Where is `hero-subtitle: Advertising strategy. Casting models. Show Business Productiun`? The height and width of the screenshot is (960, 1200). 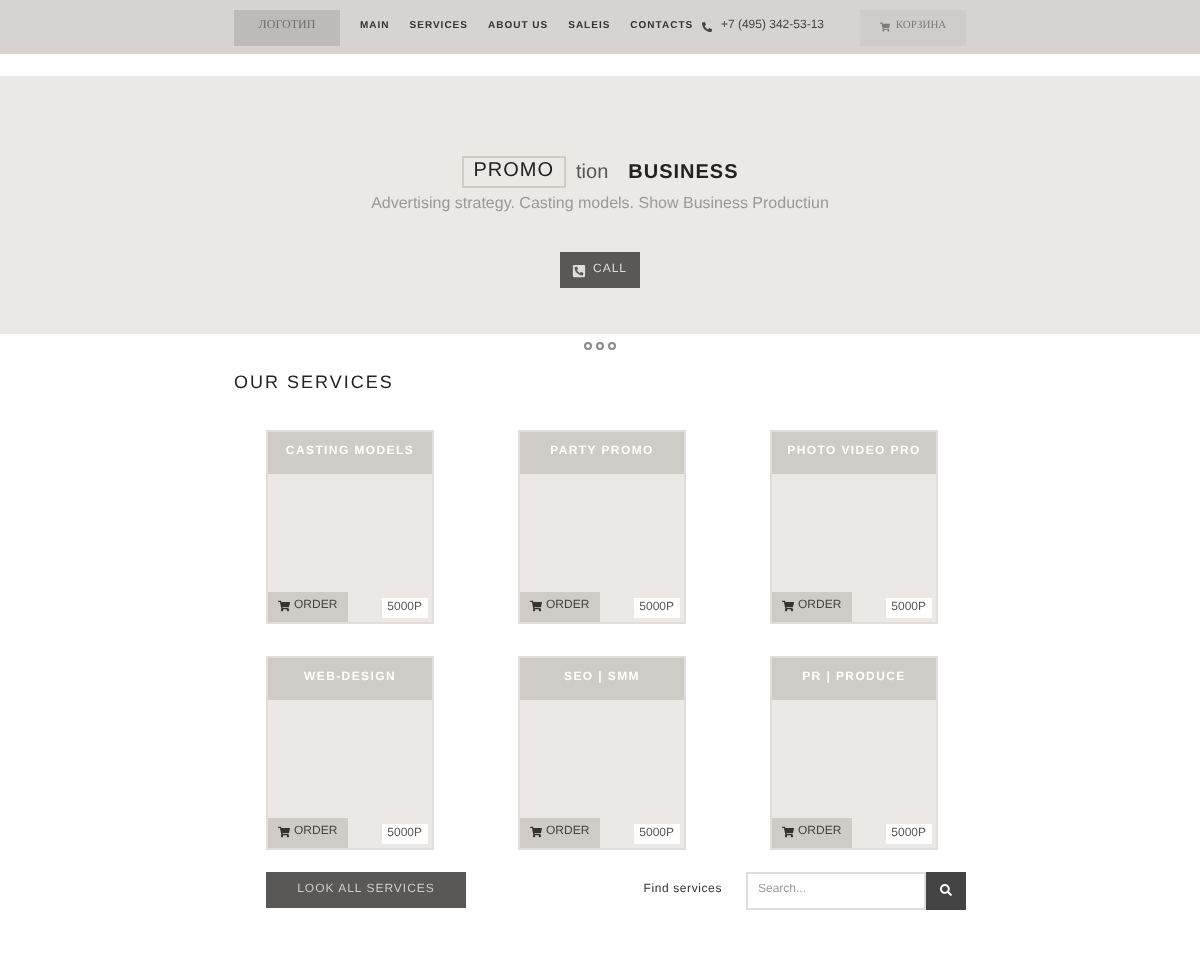
hero-subtitle: Advertising strategy. Casting models. Show Business Productiun is located at coordinates (600, 204).